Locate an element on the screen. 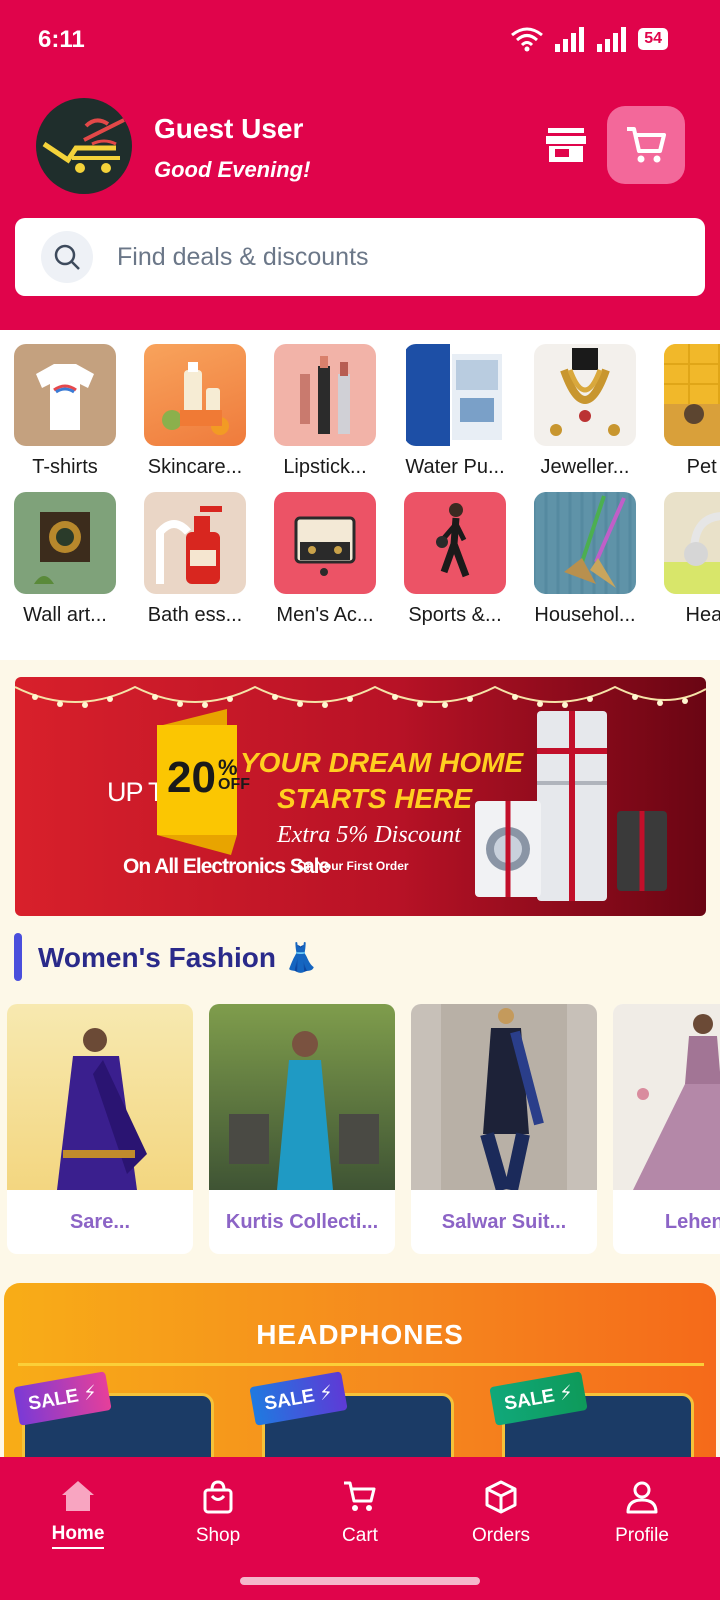 This screenshot has height=1600, width=720. header-cart-button is located at coordinates (646, 145).